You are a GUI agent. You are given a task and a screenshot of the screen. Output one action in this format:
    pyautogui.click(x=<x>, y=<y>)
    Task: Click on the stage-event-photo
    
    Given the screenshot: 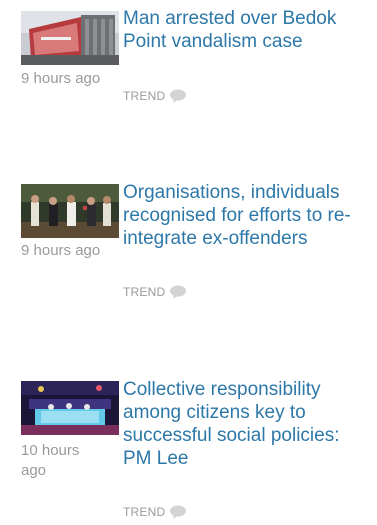 What is the action you would take?
    pyautogui.click(x=70, y=408)
    